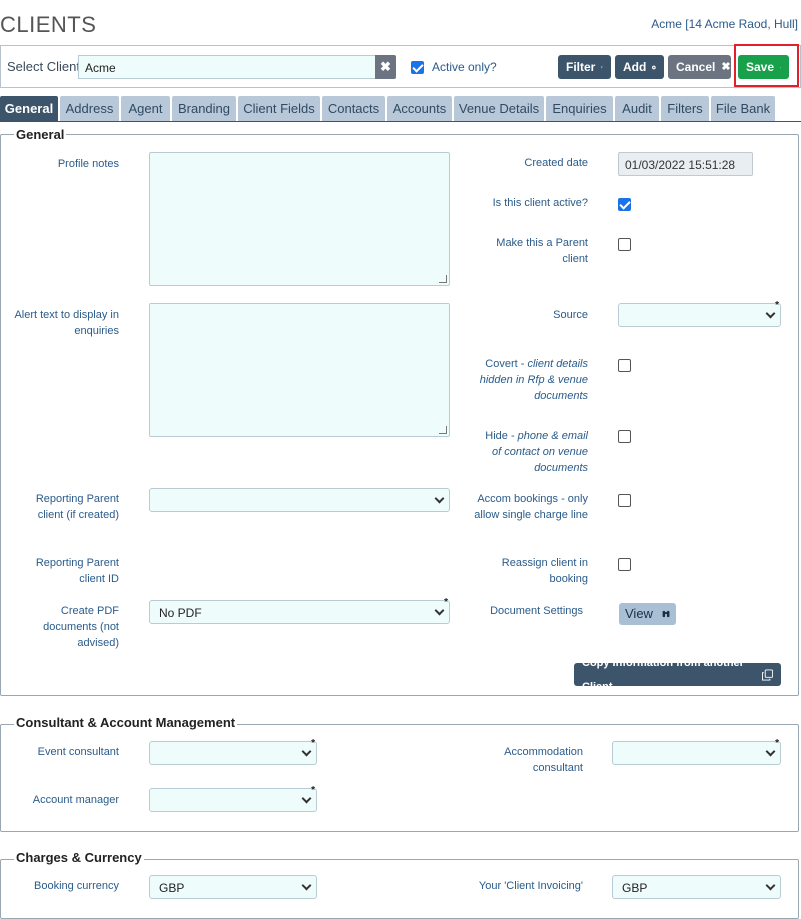 The image size is (801, 919). What do you see at coordinates (766, 65) in the screenshot?
I see `save-highlight-box` at bounding box center [766, 65].